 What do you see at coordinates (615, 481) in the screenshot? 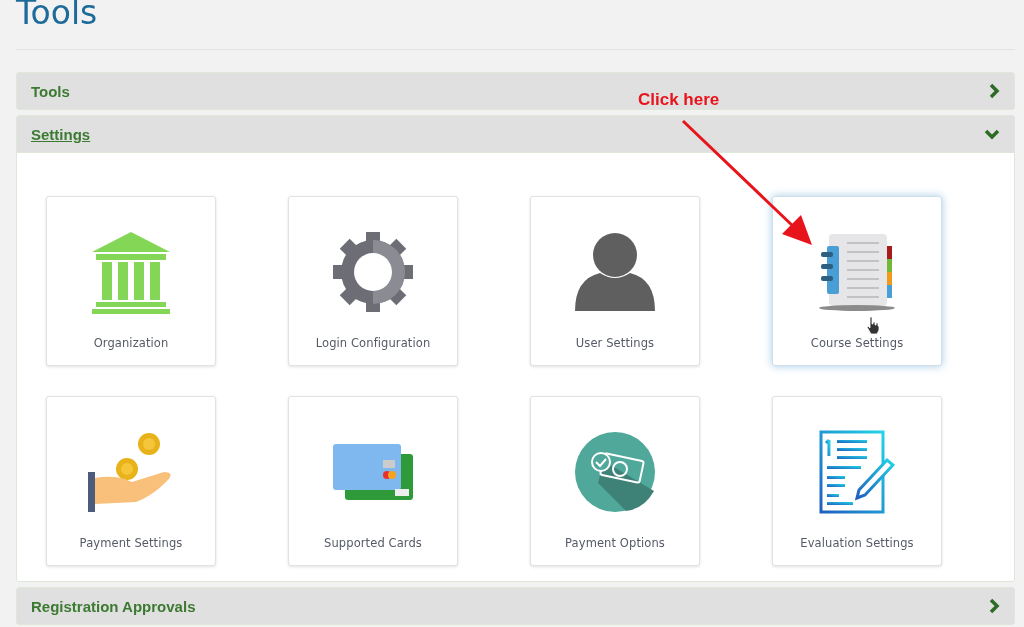
I see `settings-tile: Payment Options` at bounding box center [615, 481].